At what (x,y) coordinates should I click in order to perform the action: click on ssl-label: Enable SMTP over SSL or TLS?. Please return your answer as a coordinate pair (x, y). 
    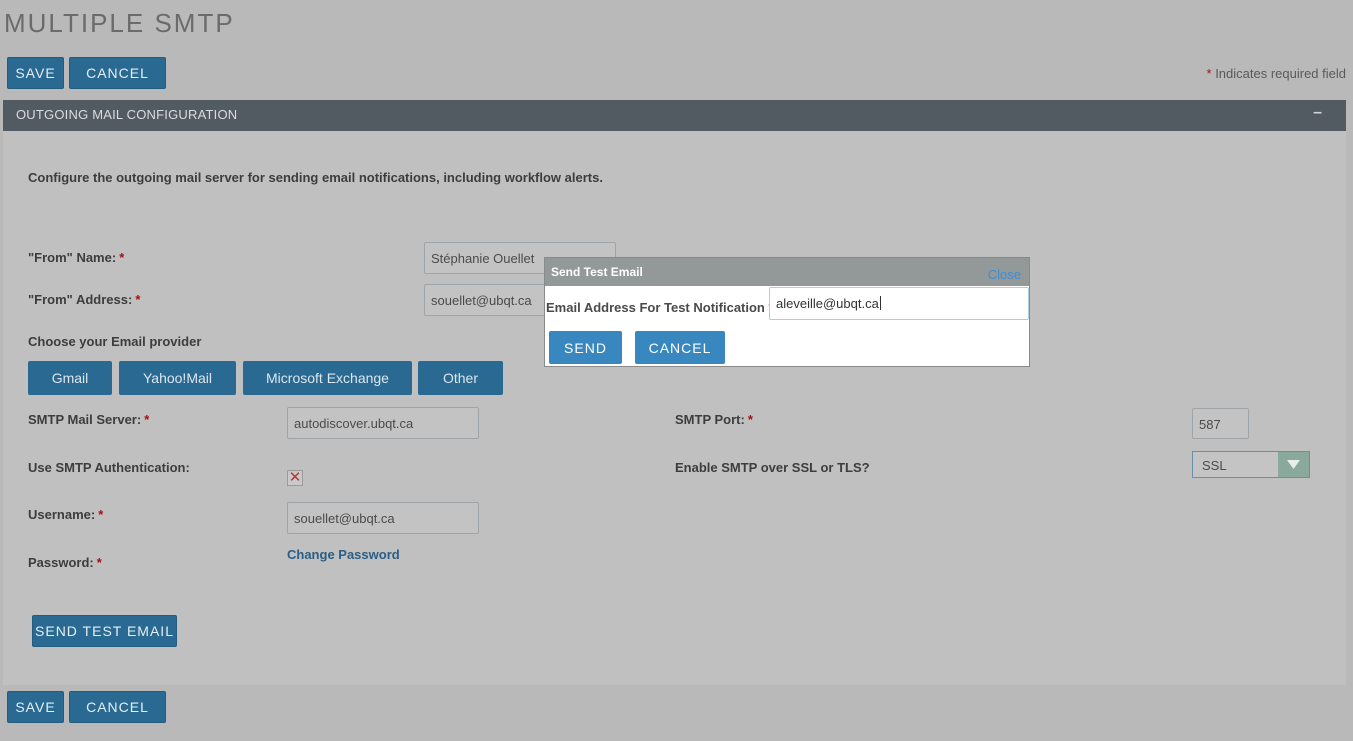
    Looking at the image, I should click on (772, 467).